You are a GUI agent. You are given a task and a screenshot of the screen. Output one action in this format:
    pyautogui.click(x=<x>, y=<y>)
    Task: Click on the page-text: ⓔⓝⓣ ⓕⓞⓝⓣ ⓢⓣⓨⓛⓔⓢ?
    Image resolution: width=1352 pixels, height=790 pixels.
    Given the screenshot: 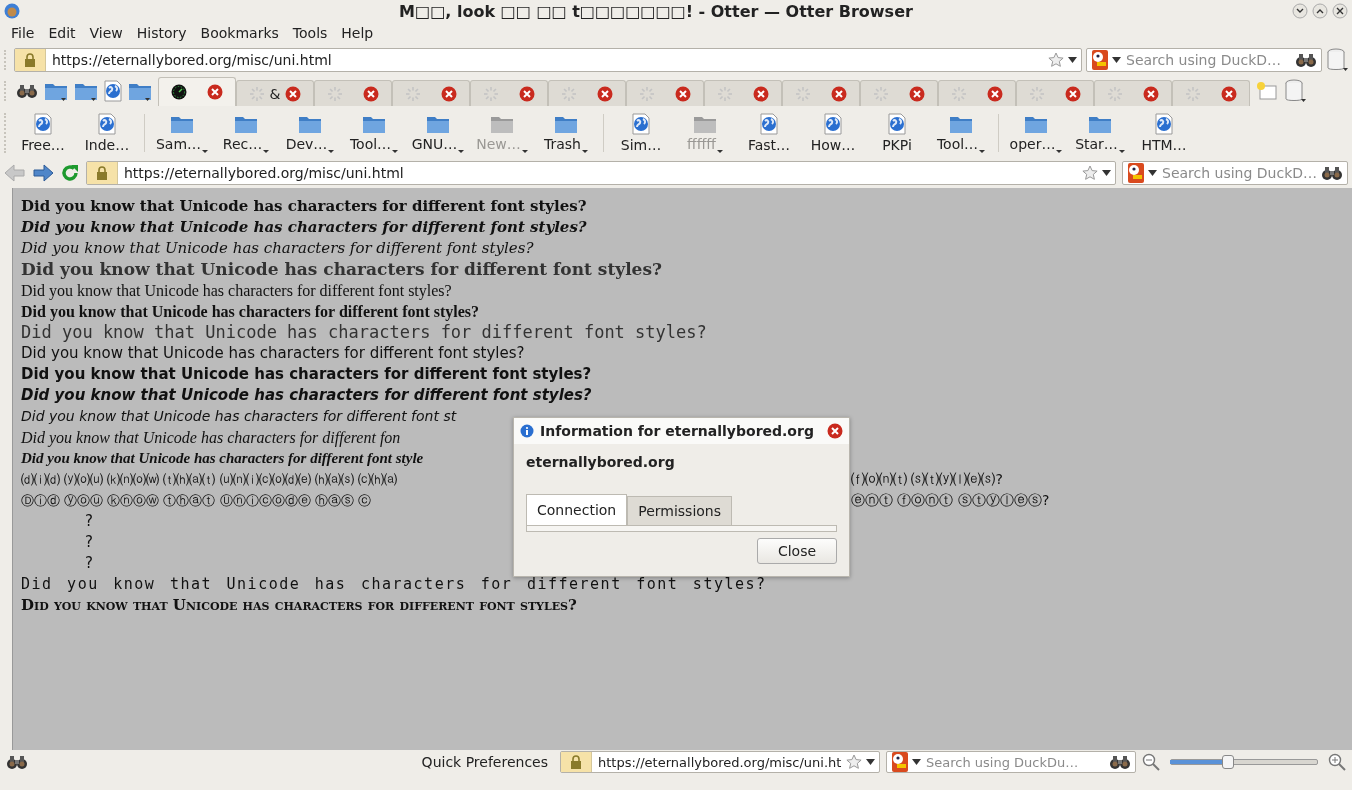 What is the action you would take?
    pyautogui.click(x=950, y=500)
    